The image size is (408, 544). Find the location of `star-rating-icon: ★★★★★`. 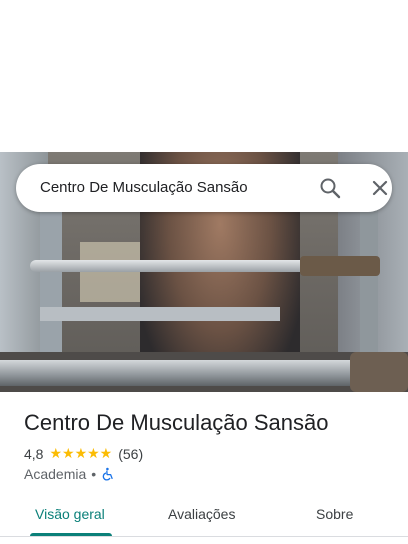

star-rating-icon: ★★★★★ is located at coordinates (81, 453).